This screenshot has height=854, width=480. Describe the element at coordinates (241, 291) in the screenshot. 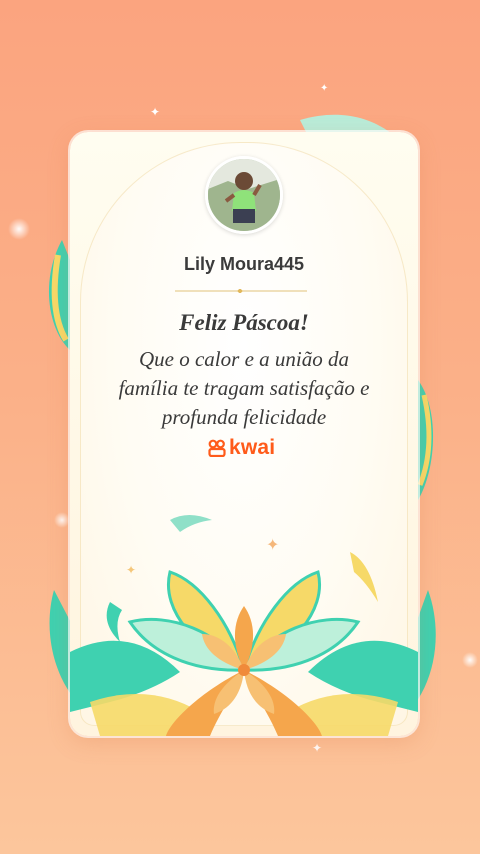

I see `divider` at that location.